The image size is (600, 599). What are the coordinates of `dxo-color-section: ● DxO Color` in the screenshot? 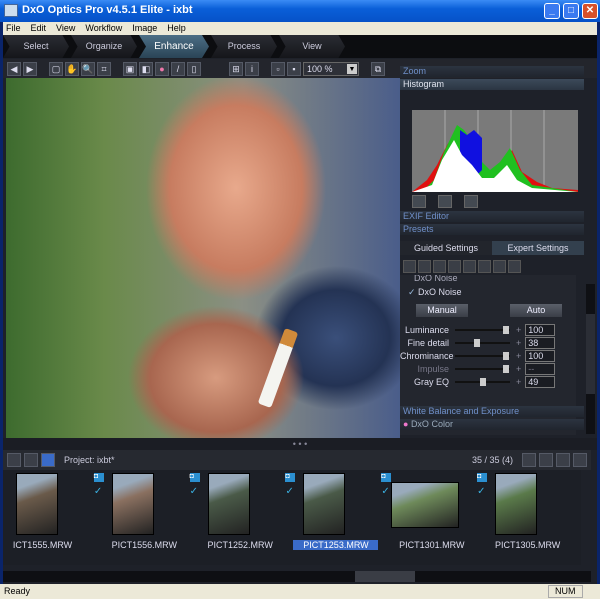 It's located at (492, 424).